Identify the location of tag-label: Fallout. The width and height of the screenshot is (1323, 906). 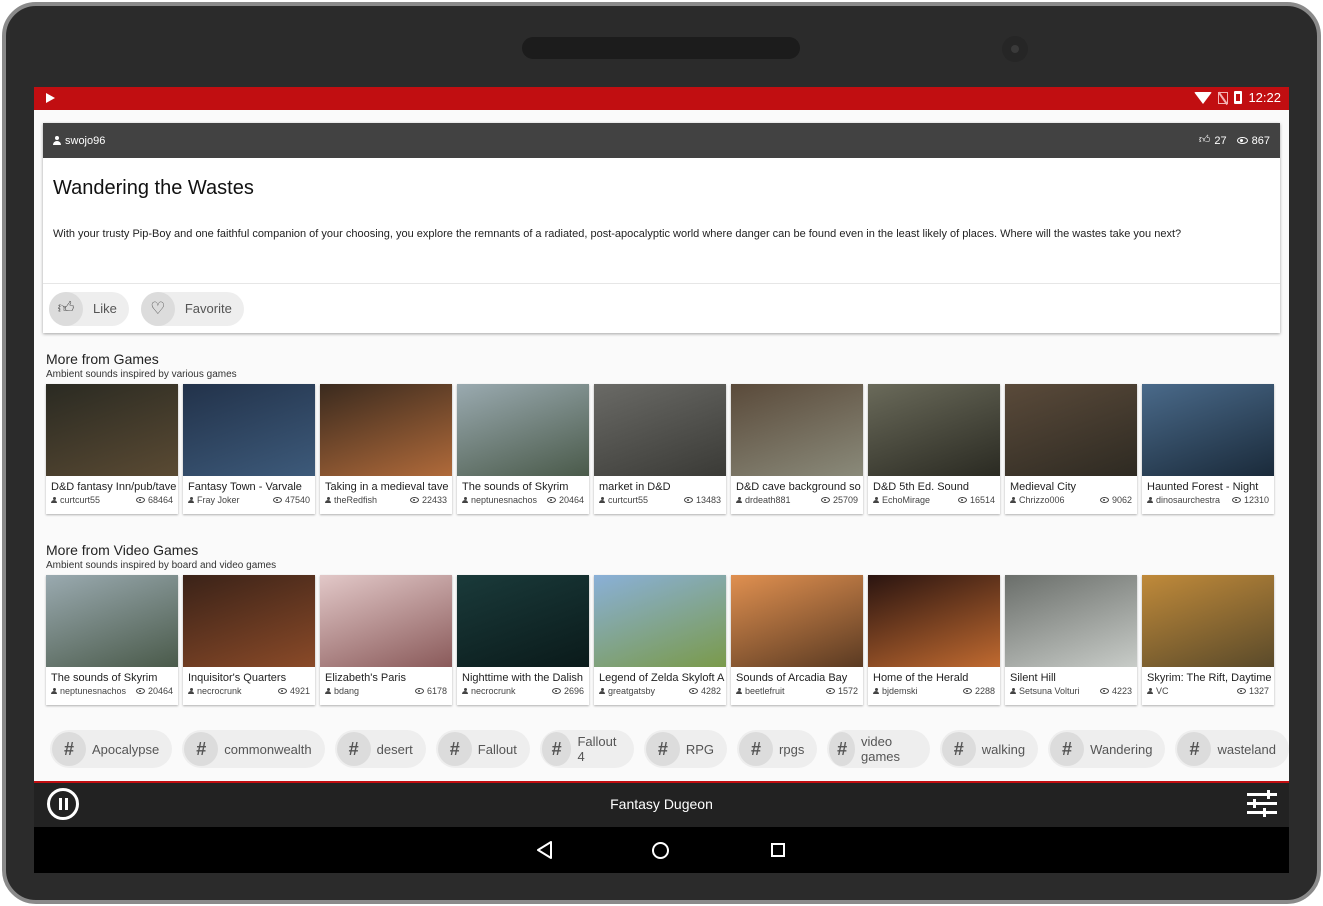
(497, 749).